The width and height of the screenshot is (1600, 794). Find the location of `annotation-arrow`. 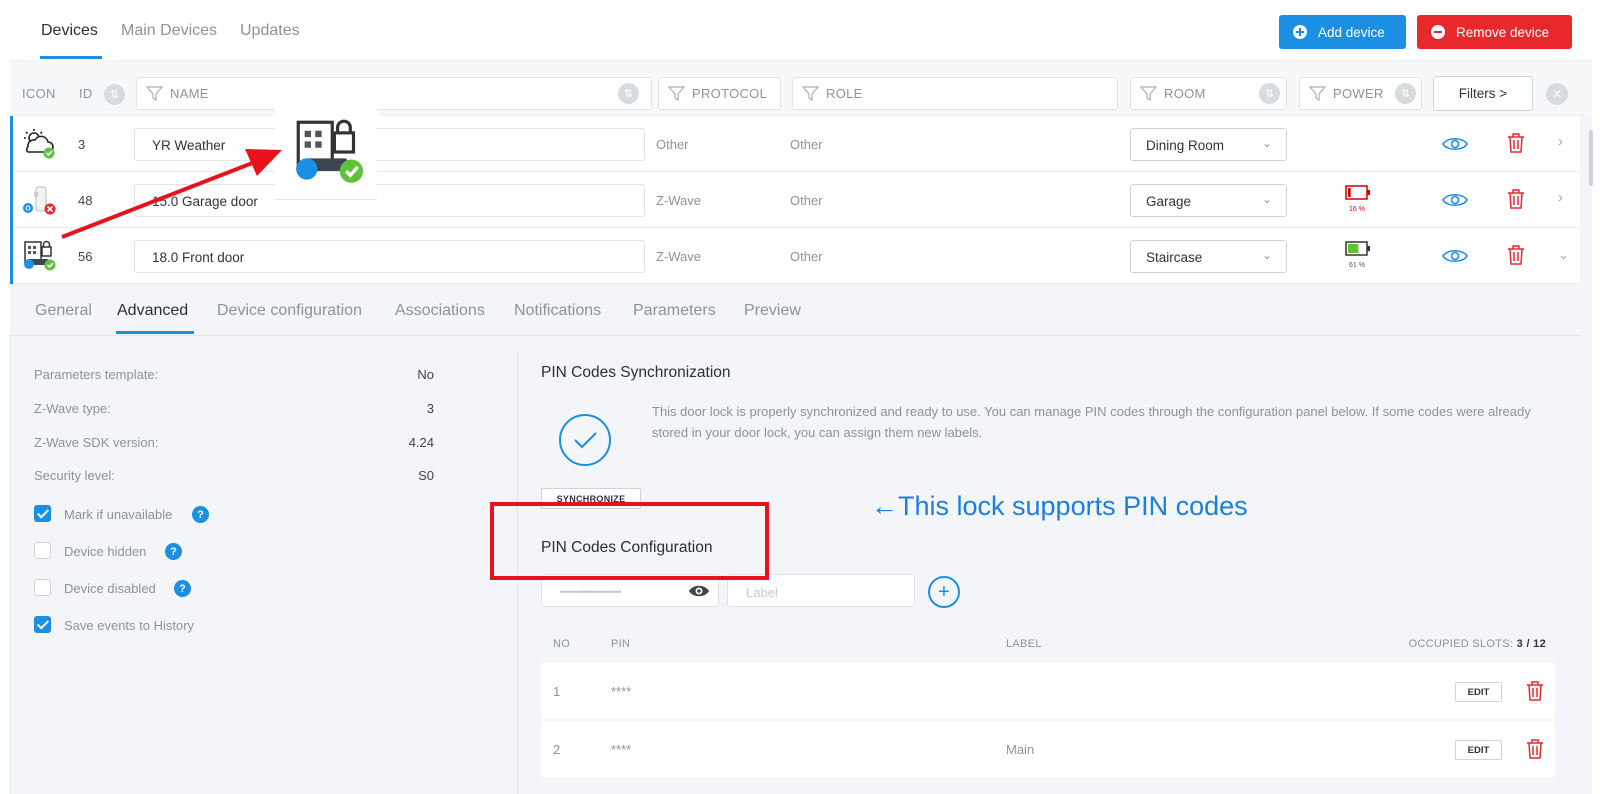

annotation-arrow is located at coordinates (171, 194).